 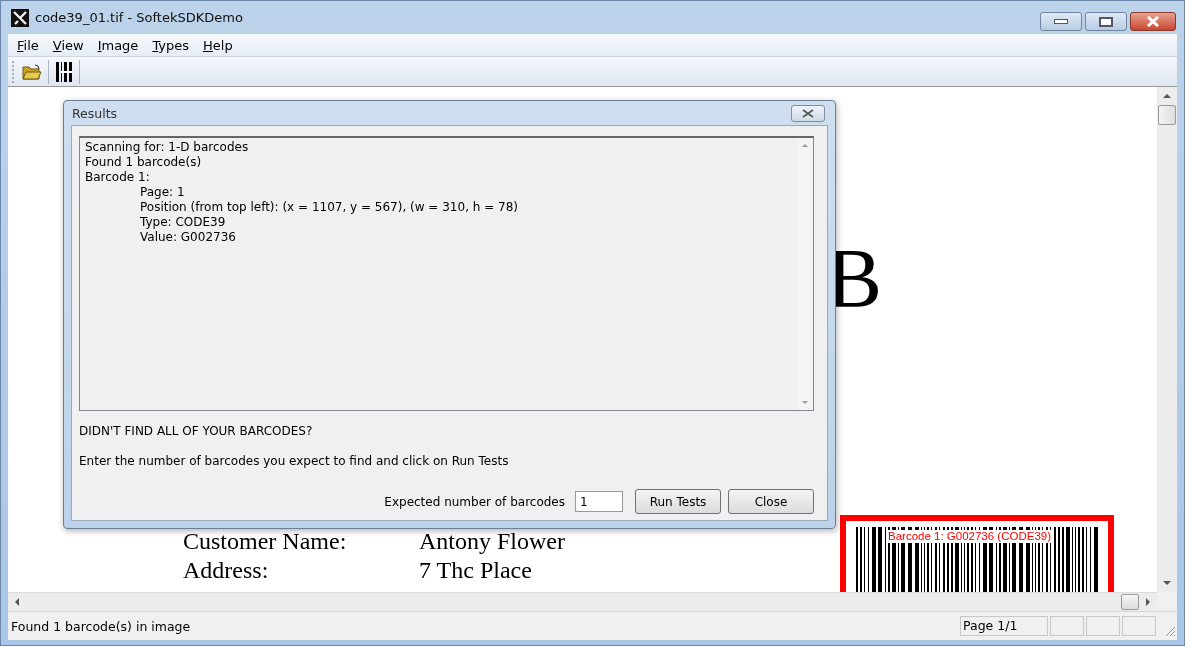 I want to click on result-line: Scanning for: 1-D barcodes, so click(x=167, y=147).